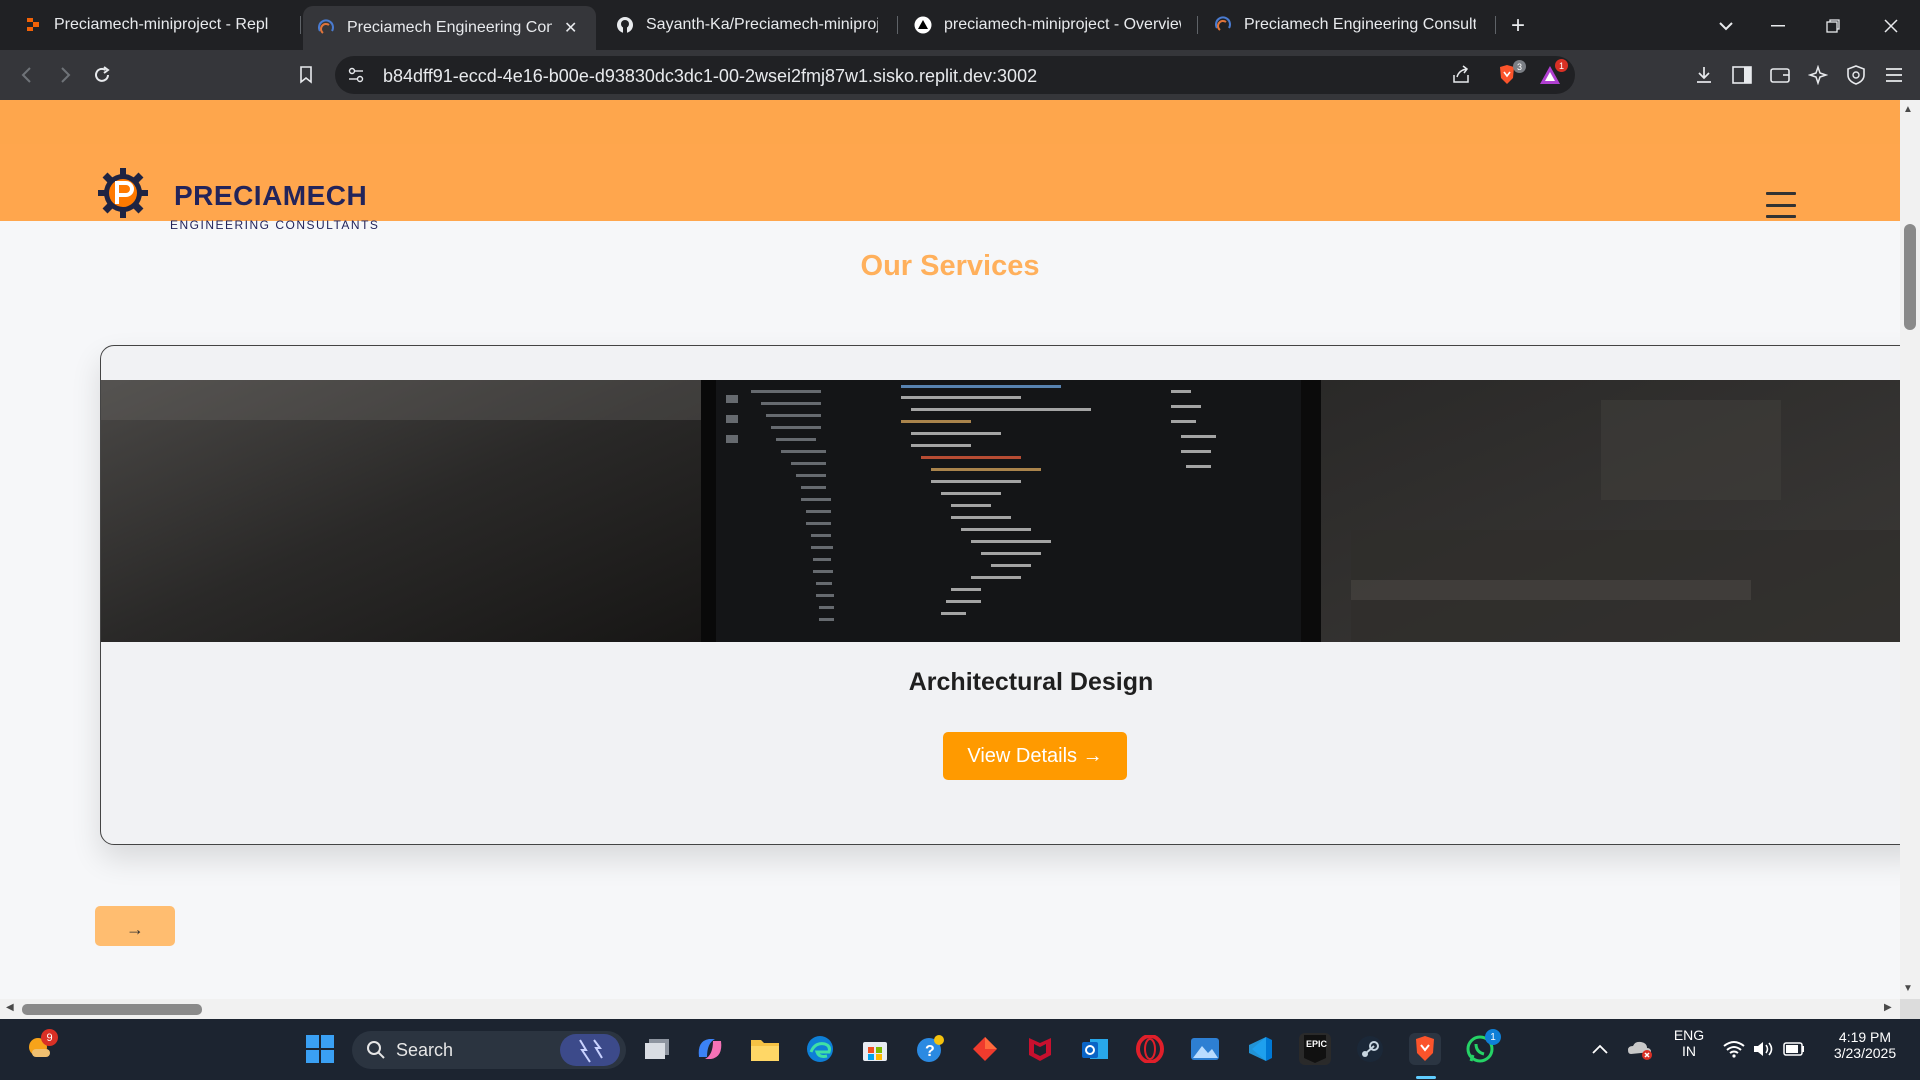 Image resolution: width=1920 pixels, height=1080 pixels. Describe the element at coordinates (1493, 1037) in the screenshot. I see `whatsapp-badge: 1` at that location.